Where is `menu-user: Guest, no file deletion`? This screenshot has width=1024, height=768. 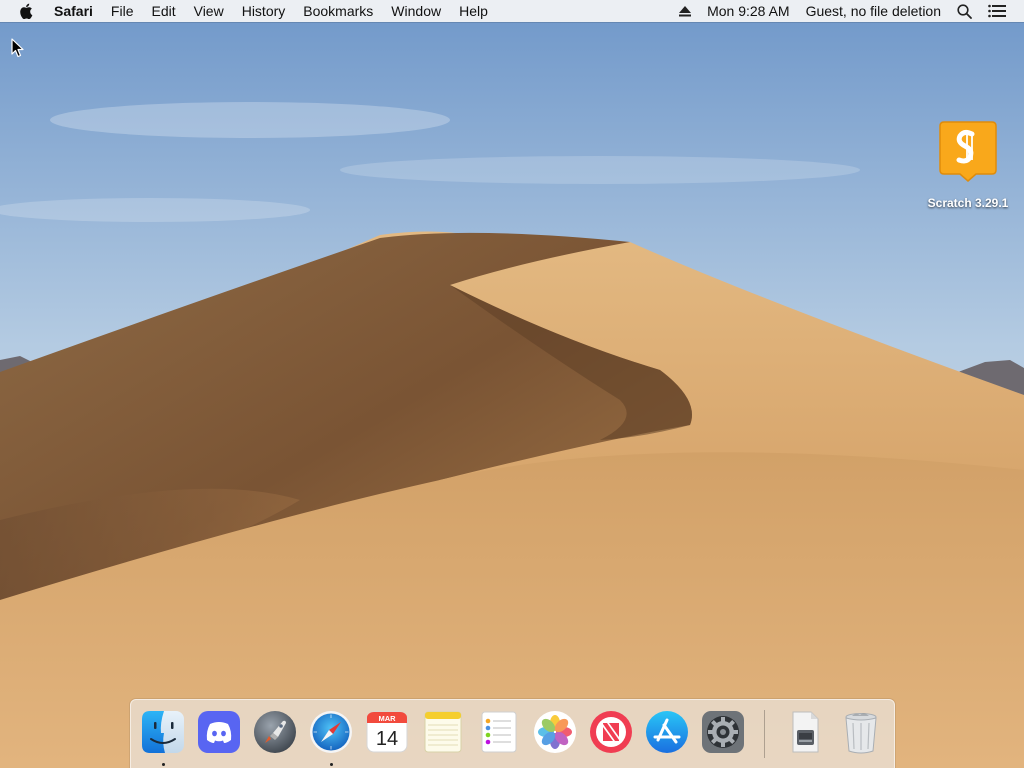 menu-user: Guest, no file deletion is located at coordinates (873, 11).